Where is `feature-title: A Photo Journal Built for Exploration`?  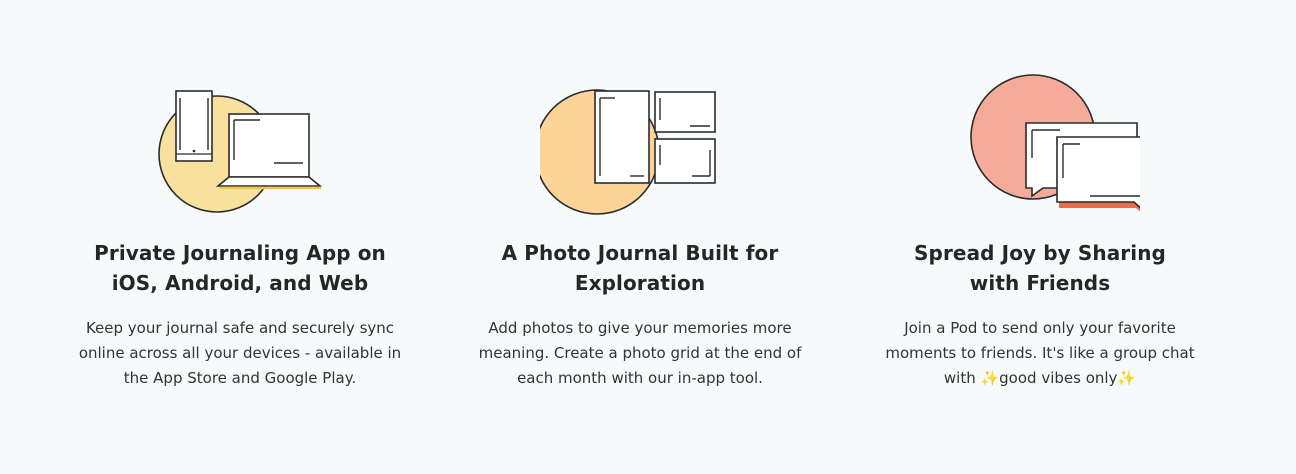
feature-title: A Photo Journal Built for Exploration is located at coordinates (640, 268).